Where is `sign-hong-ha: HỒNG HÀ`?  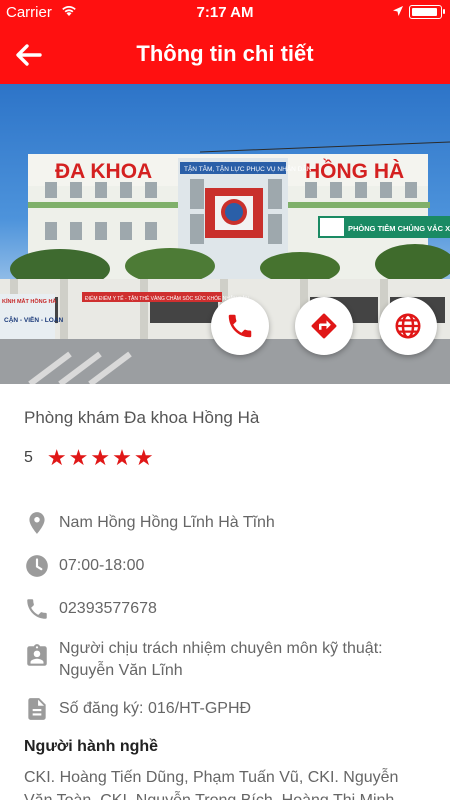 sign-hong-ha: HỒNG HÀ is located at coordinates (354, 171).